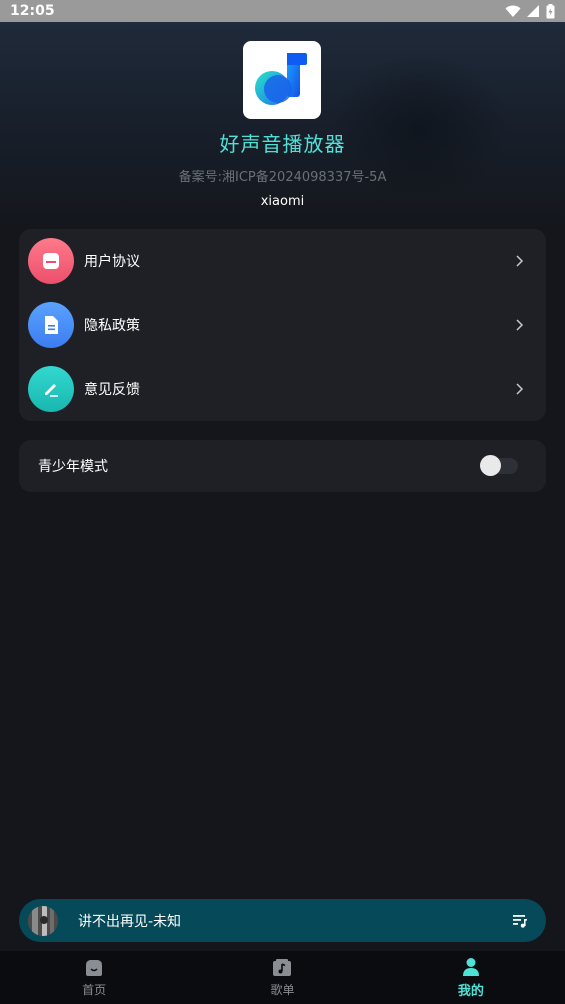  I want to click on toggle-knob, so click(490, 465).